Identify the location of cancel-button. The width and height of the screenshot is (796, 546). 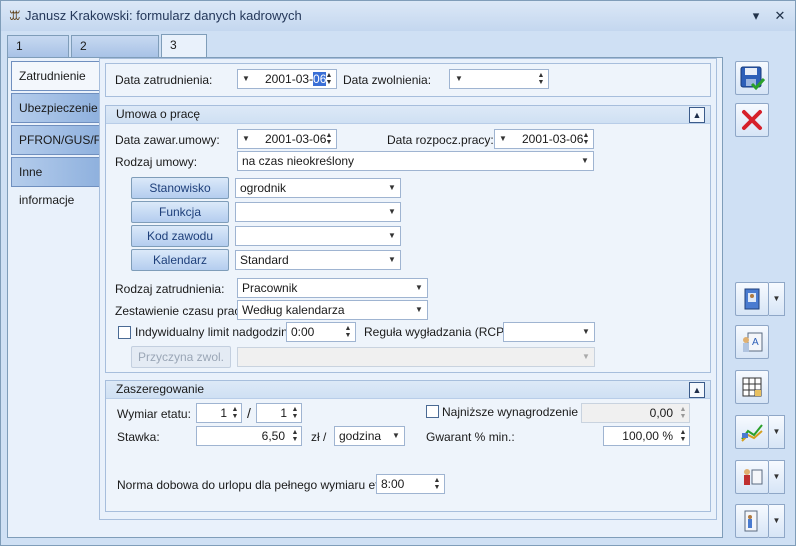
(752, 120).